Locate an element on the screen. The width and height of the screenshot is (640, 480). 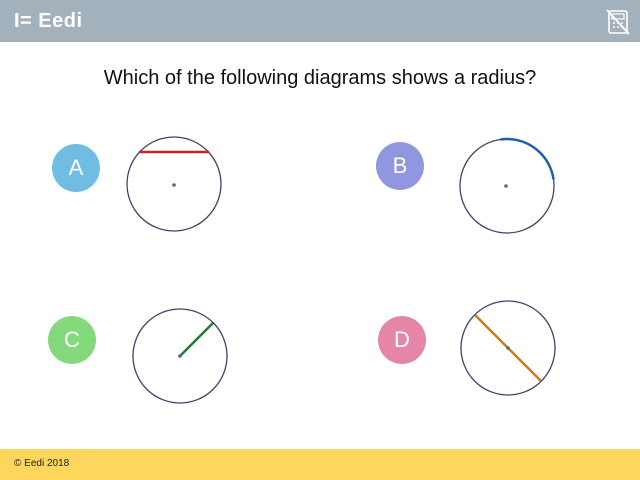
option-c-diagram is located at coordinates (180, 356).